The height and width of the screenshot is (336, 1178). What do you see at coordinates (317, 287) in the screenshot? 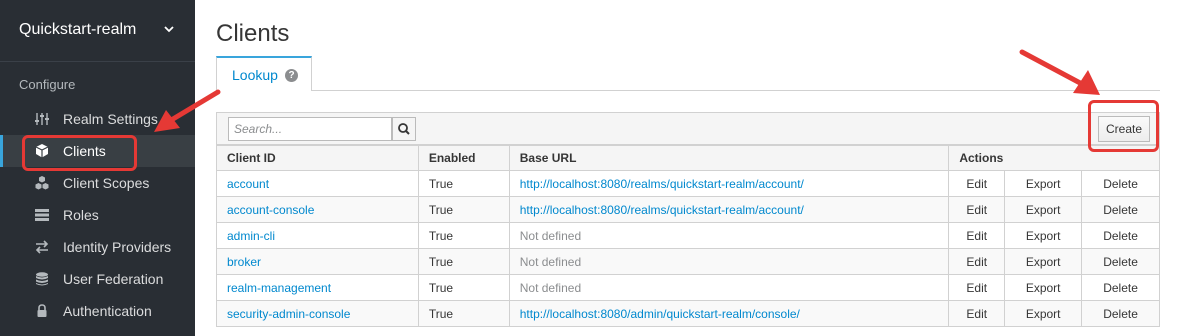
I see `client-id-link: realm-management` at bounding box center [317, 287].